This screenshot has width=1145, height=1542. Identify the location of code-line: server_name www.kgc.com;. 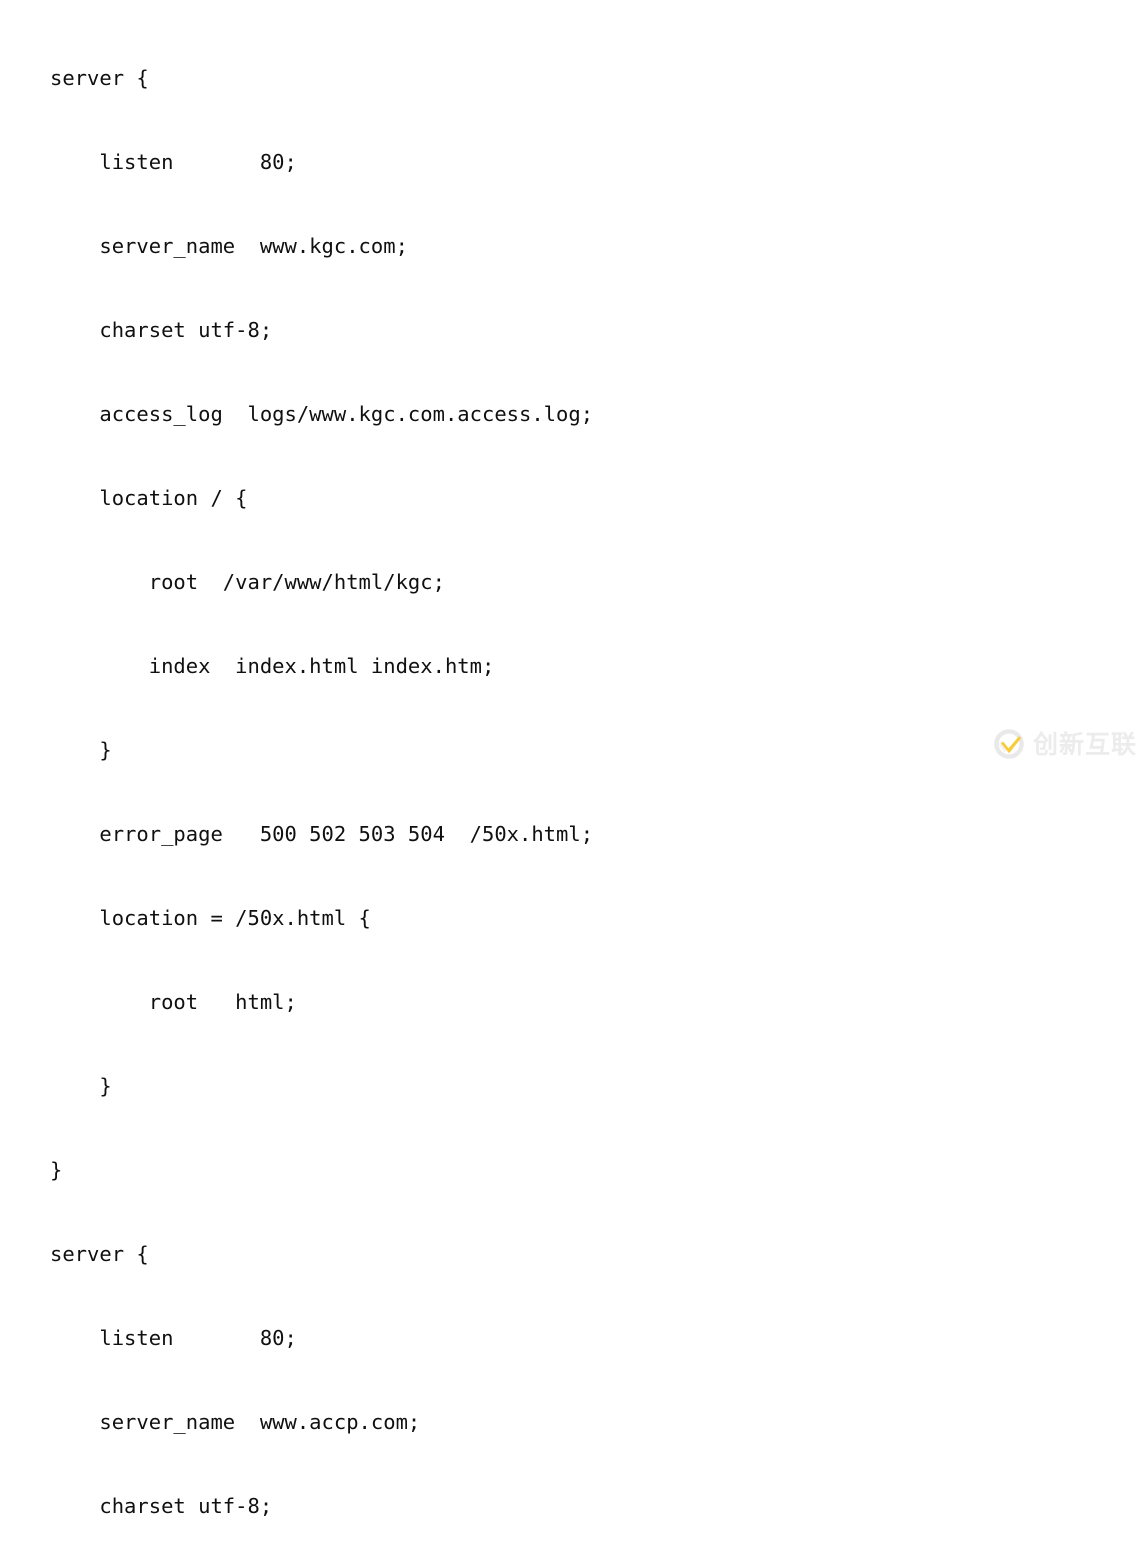
(229, 246).